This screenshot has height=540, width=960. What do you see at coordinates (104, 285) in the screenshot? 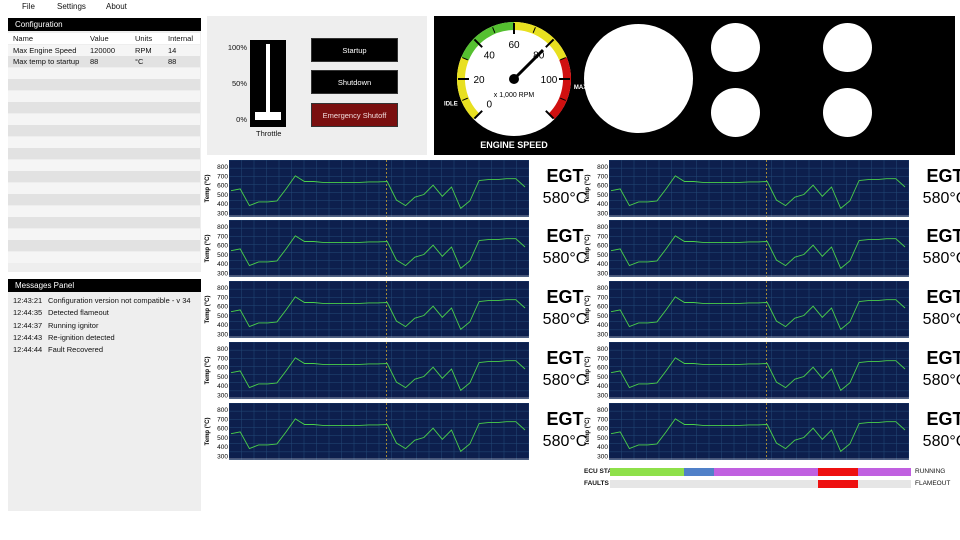
I see `messages-title: Messages Panel` at bounding box center [104, 285].